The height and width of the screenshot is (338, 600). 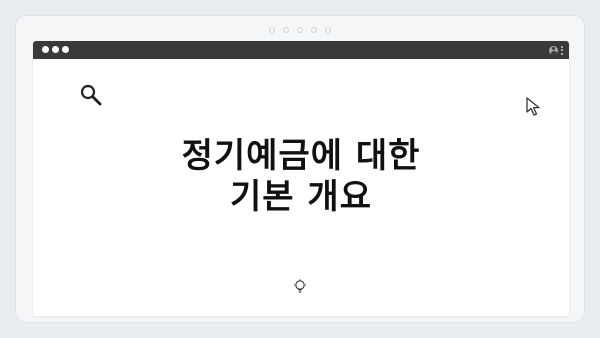 I want to click on window-close-dot, so click(x=45, y=49).